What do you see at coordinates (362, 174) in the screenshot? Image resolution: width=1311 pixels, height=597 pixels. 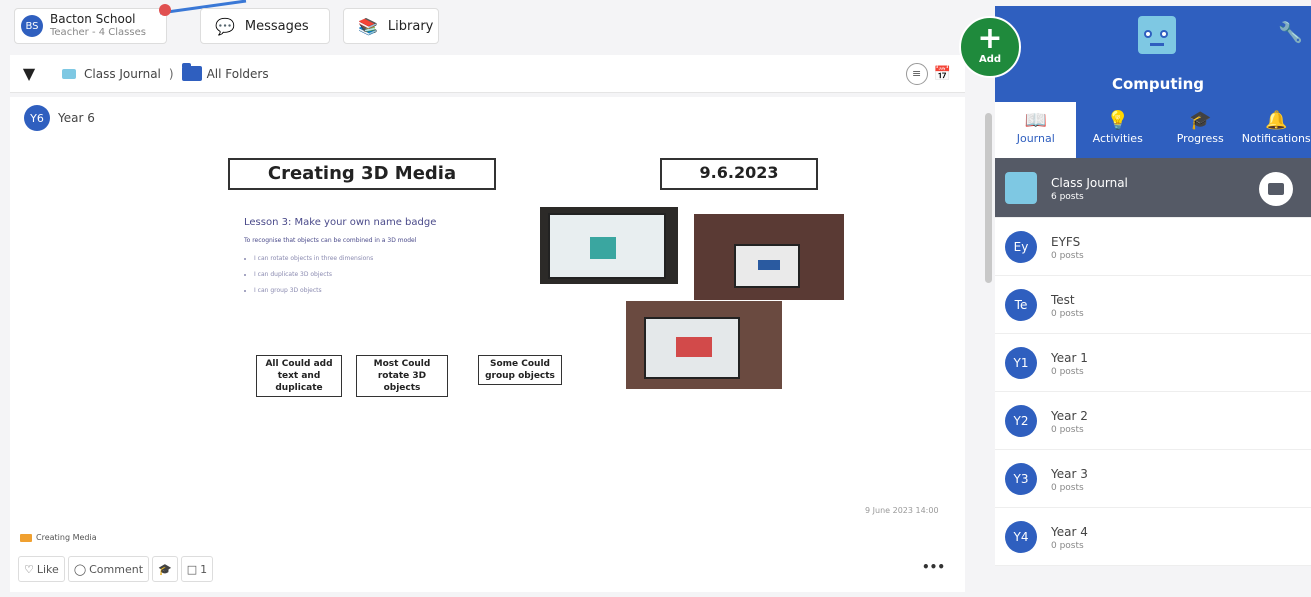 I see `slide-title: Creating 3D Media` at bounding box center [362, 174].